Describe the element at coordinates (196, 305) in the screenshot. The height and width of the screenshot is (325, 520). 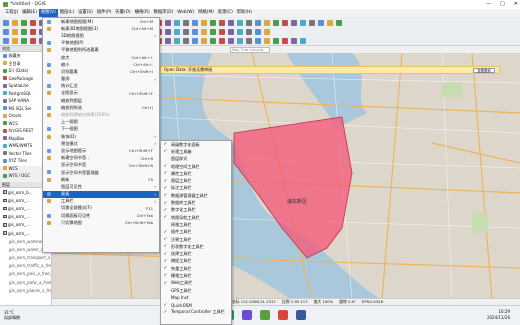
I see `panels-submenu-item: ✓ QuickOSM` at that location.